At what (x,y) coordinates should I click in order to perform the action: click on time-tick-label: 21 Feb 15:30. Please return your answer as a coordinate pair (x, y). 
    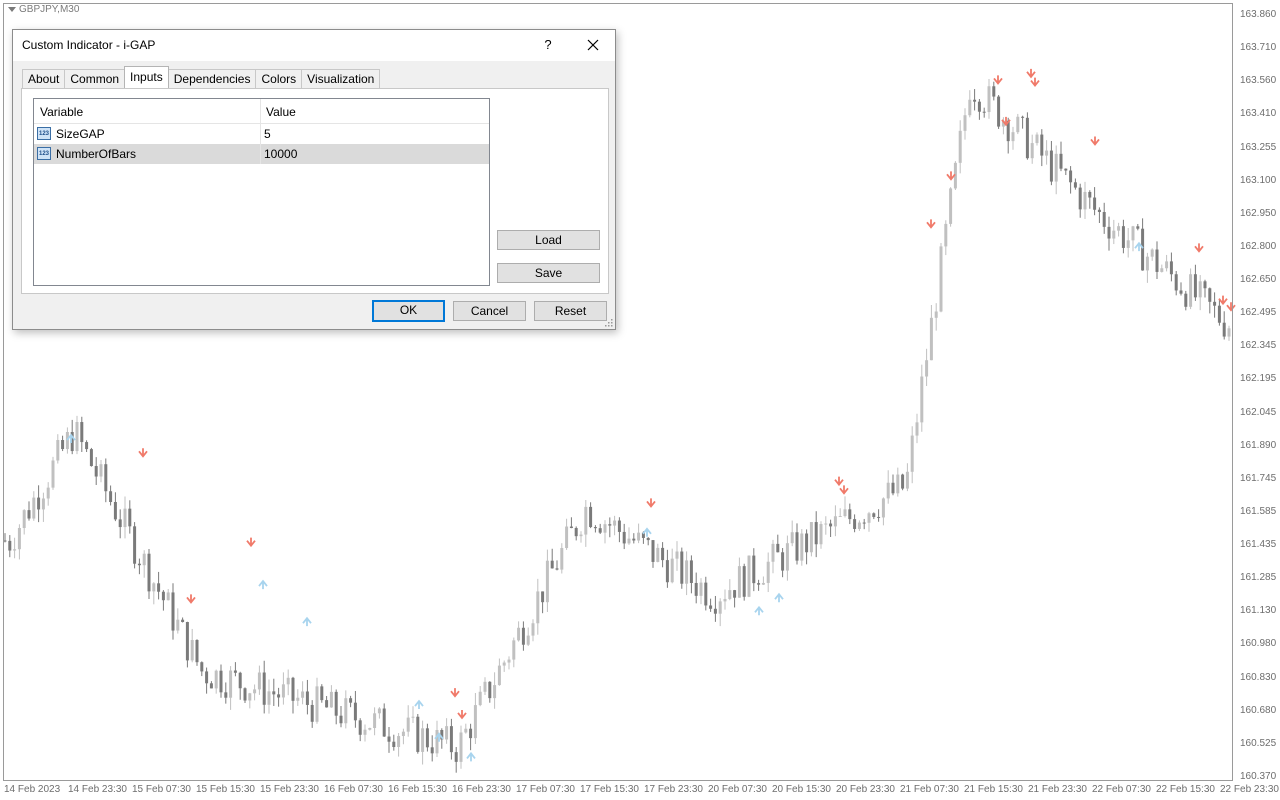
    Looking at the image, I should click on (993, 789).